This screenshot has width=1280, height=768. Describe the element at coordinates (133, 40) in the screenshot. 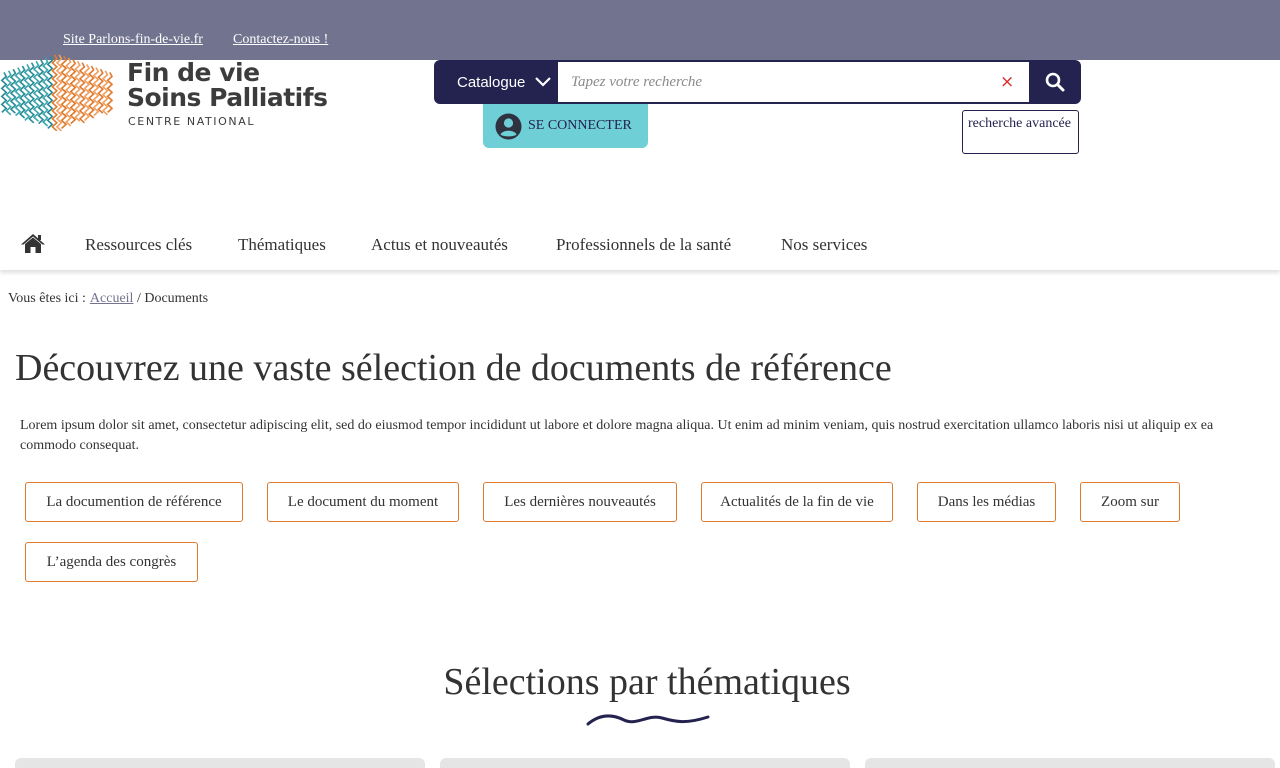

I see `parlons-fin-de-vie-link: Site Parlons-fin-de-vie.fr` at that location.